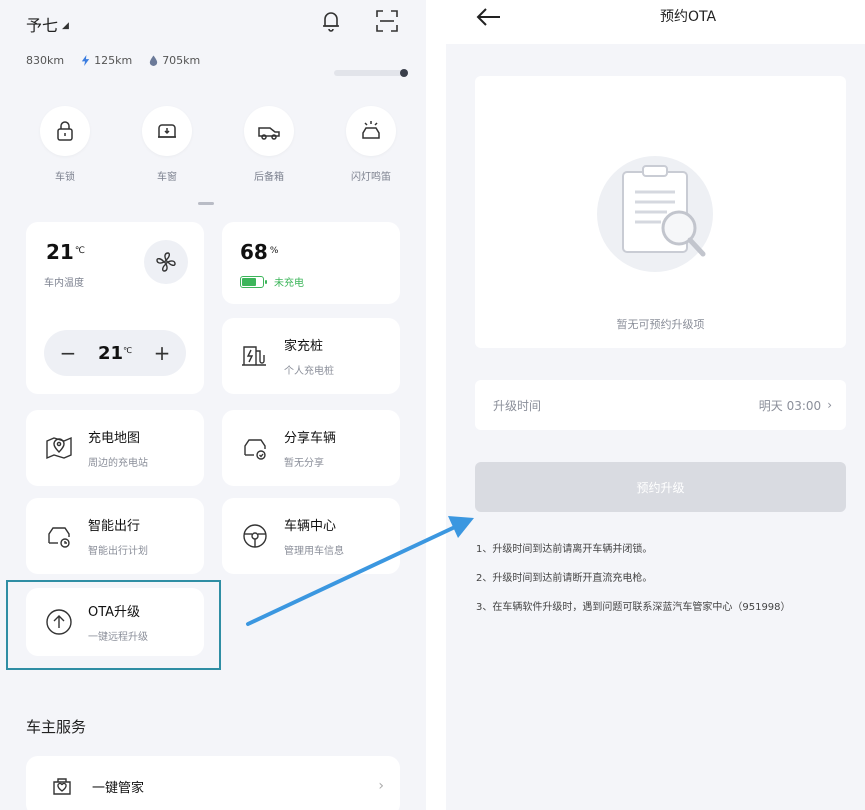 This screenshot has width=865, height=810. Describe the element at coordinates (371, 130) in the screenshot. I see `flash-horn-icon` at that location.